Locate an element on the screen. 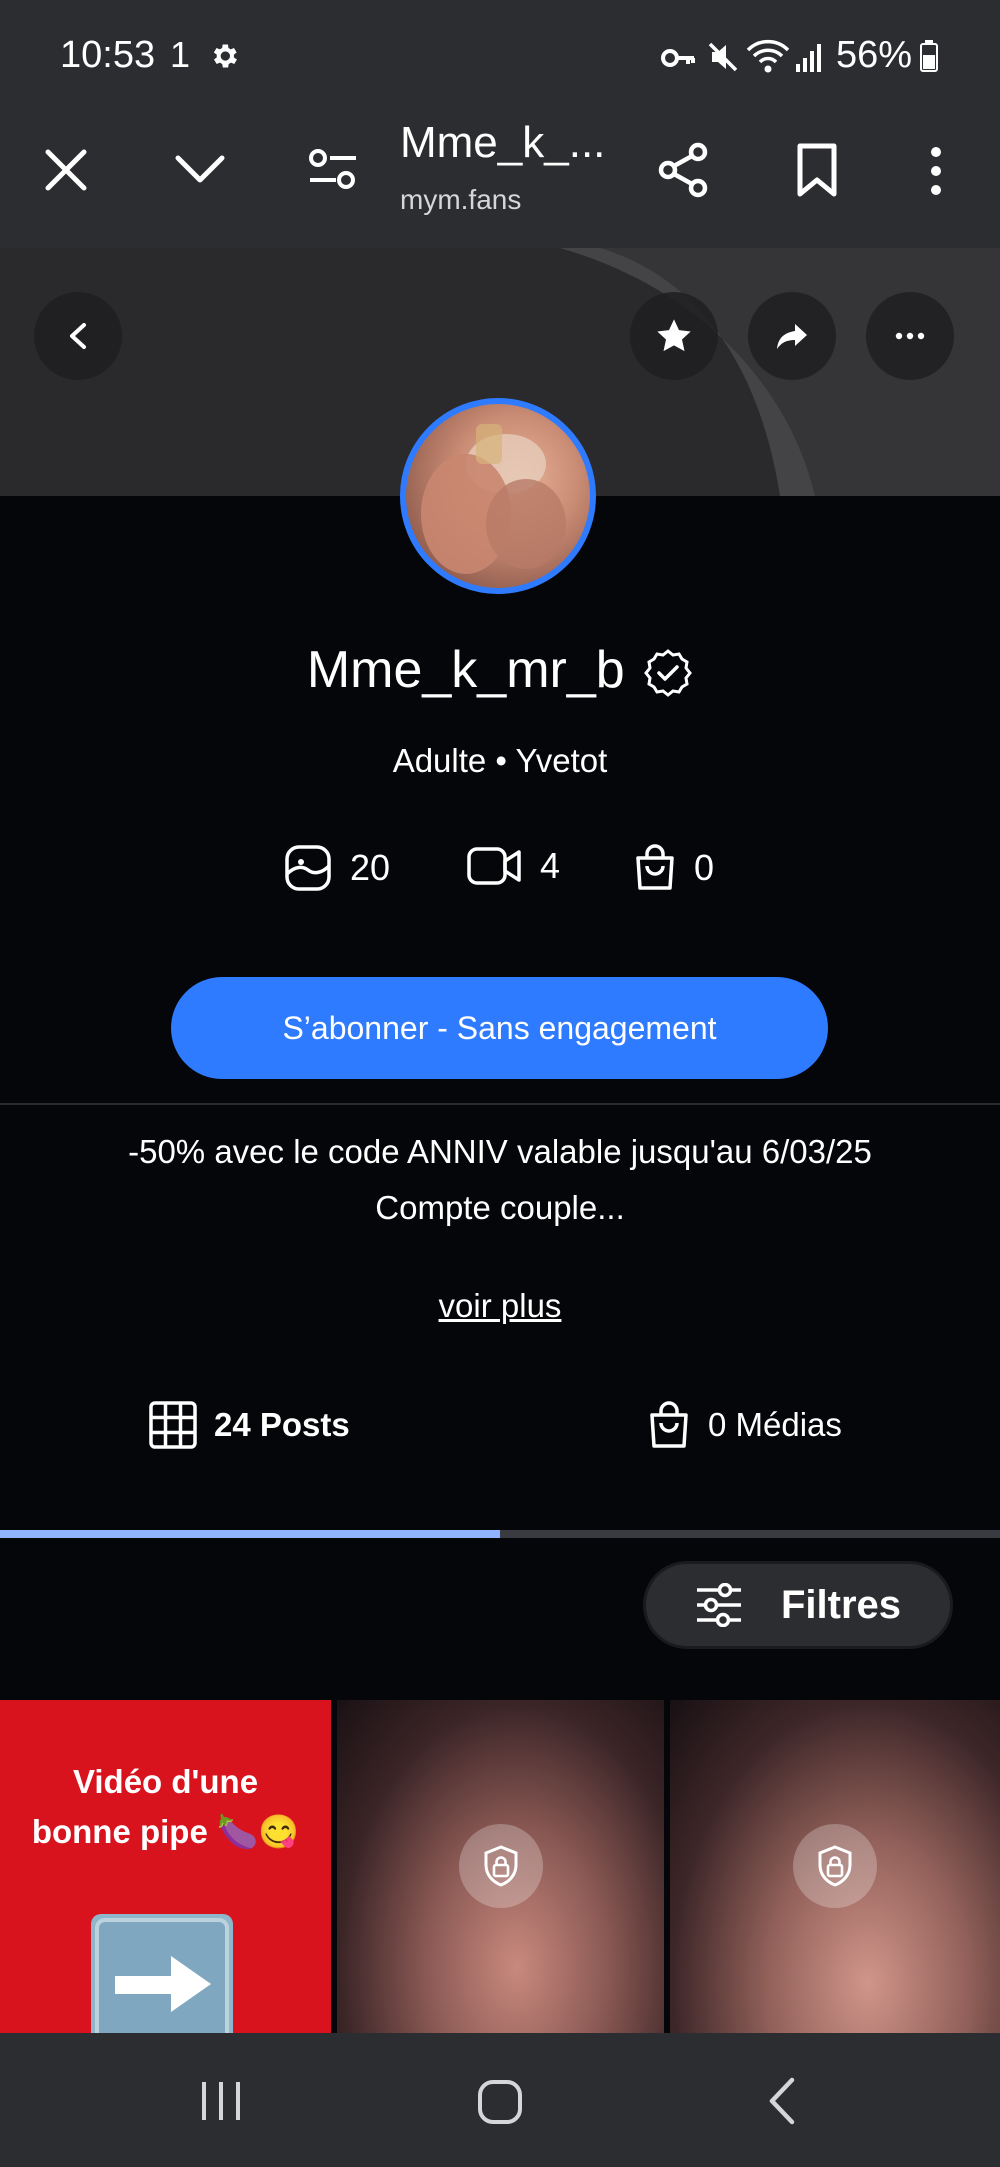  wifi-icon is located at coordinates (768, 56).